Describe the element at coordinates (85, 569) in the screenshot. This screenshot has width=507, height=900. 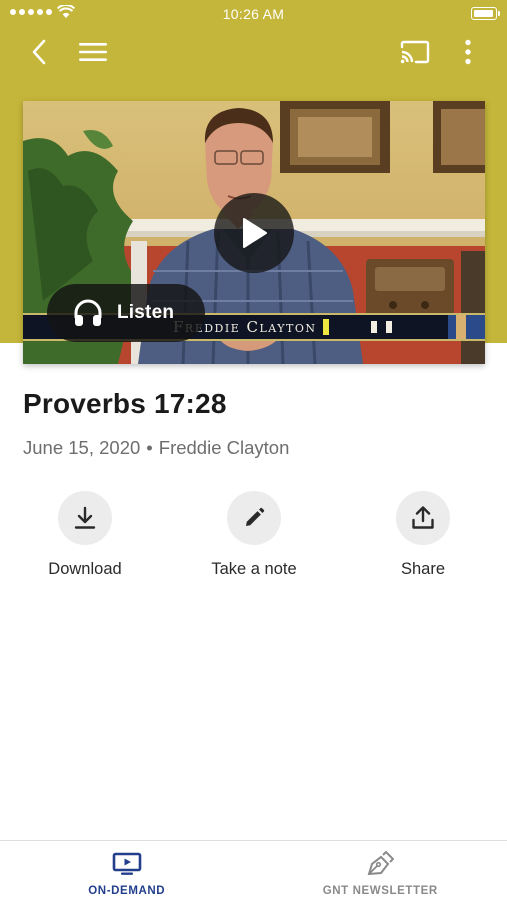
I see `download-label: Download` at that location.